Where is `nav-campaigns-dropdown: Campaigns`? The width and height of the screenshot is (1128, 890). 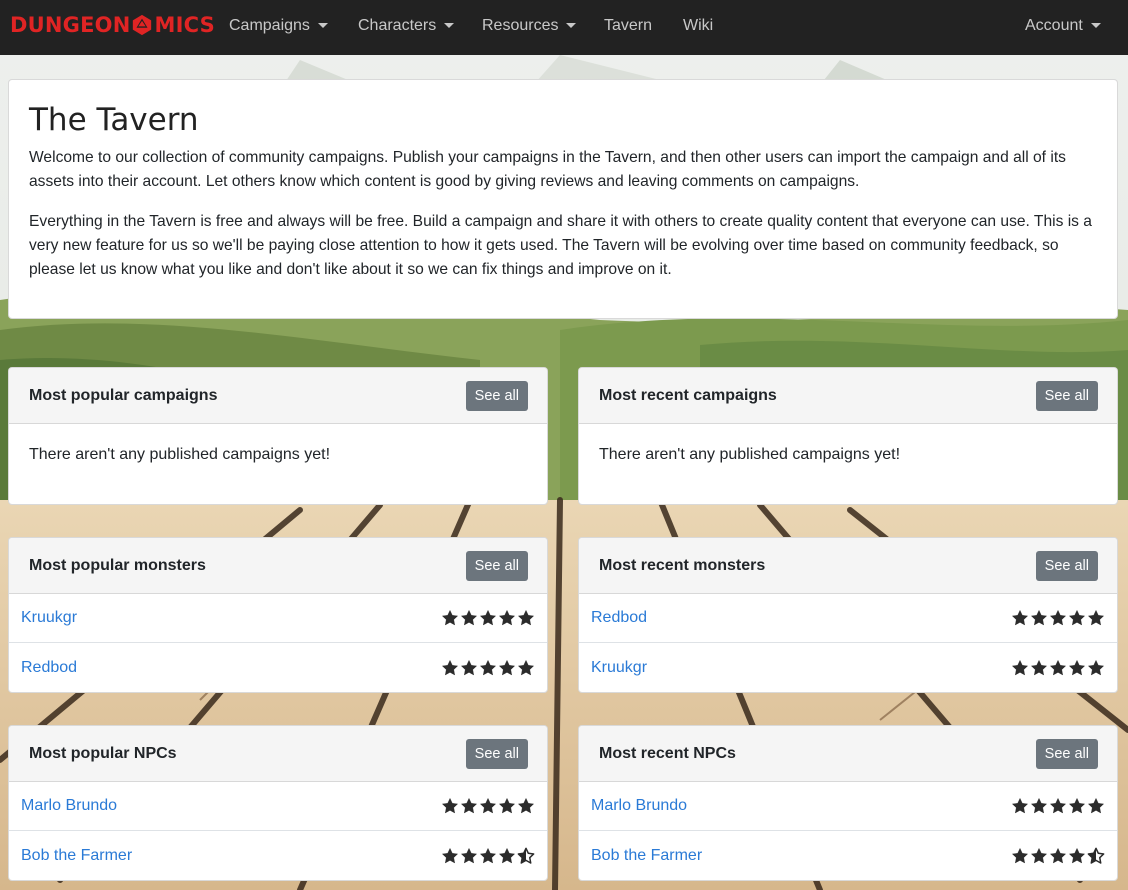 nav-campaigns-dropdown: Campaigns is located at coordinates (278, 26).